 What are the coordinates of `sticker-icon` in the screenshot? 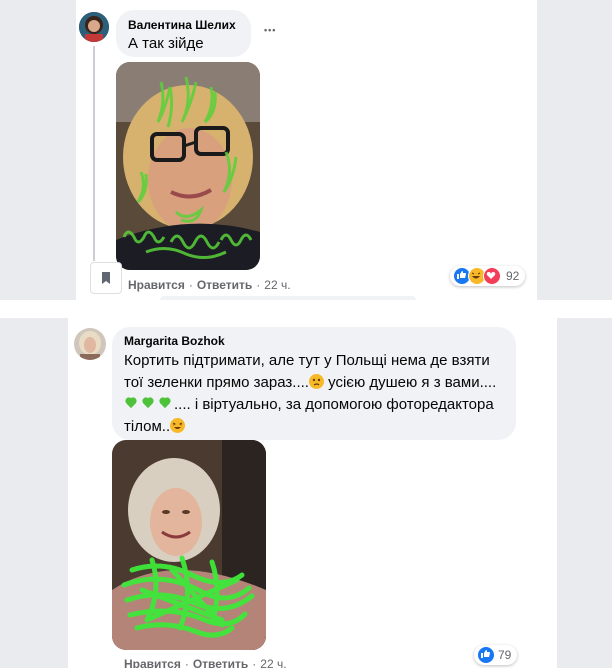 It's located at (106, 278).